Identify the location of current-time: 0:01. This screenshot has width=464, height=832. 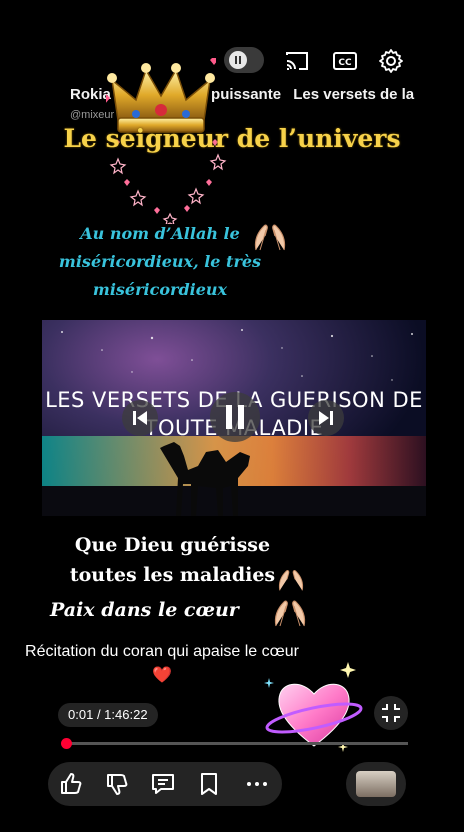
(81, 714).